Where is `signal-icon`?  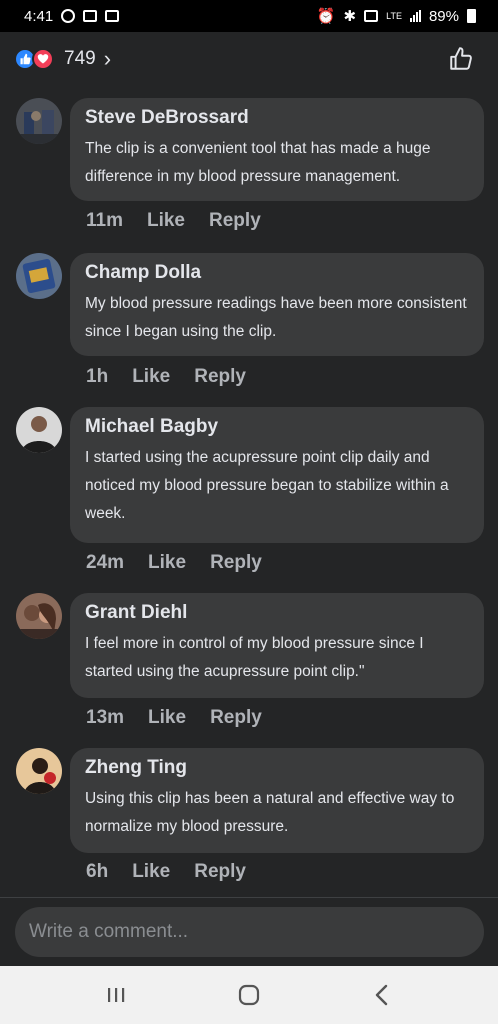 signal-icon is located at coordinates (415, 16).